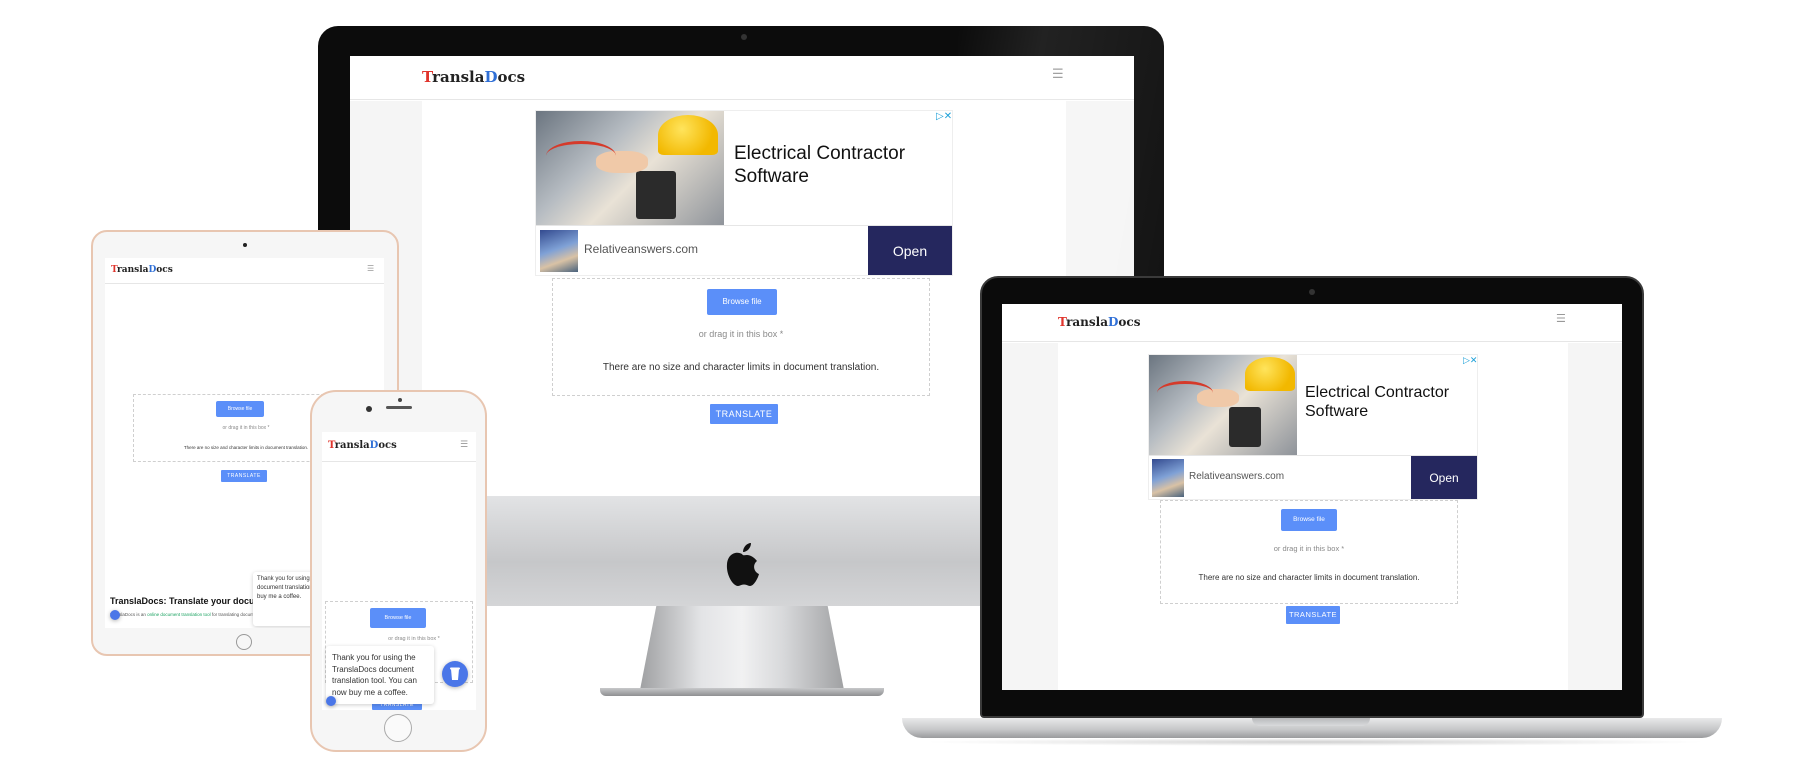 Image resolution: width=1800 pixels, height=760 pixels. Describe the element at coordinates (742, 648) in the screenshot. I see `imac-stand` at that location.